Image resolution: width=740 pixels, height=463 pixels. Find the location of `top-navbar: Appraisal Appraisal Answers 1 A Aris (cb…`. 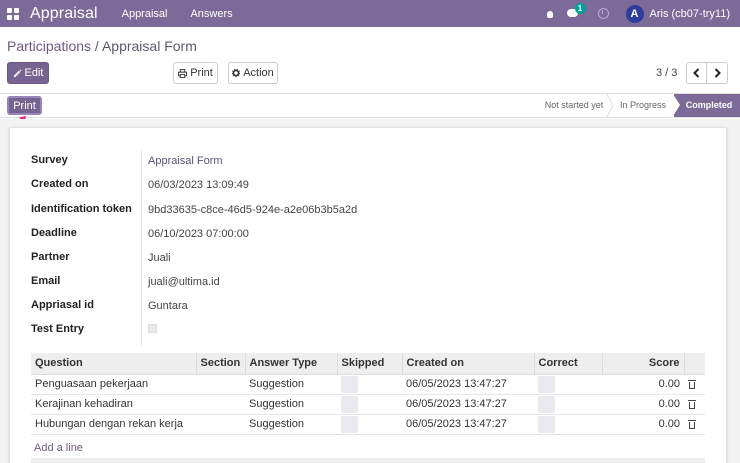

top-navbar: Appraisal Appraisal Answers 1 A Aris (cb… is located at coordinates (370, 13).